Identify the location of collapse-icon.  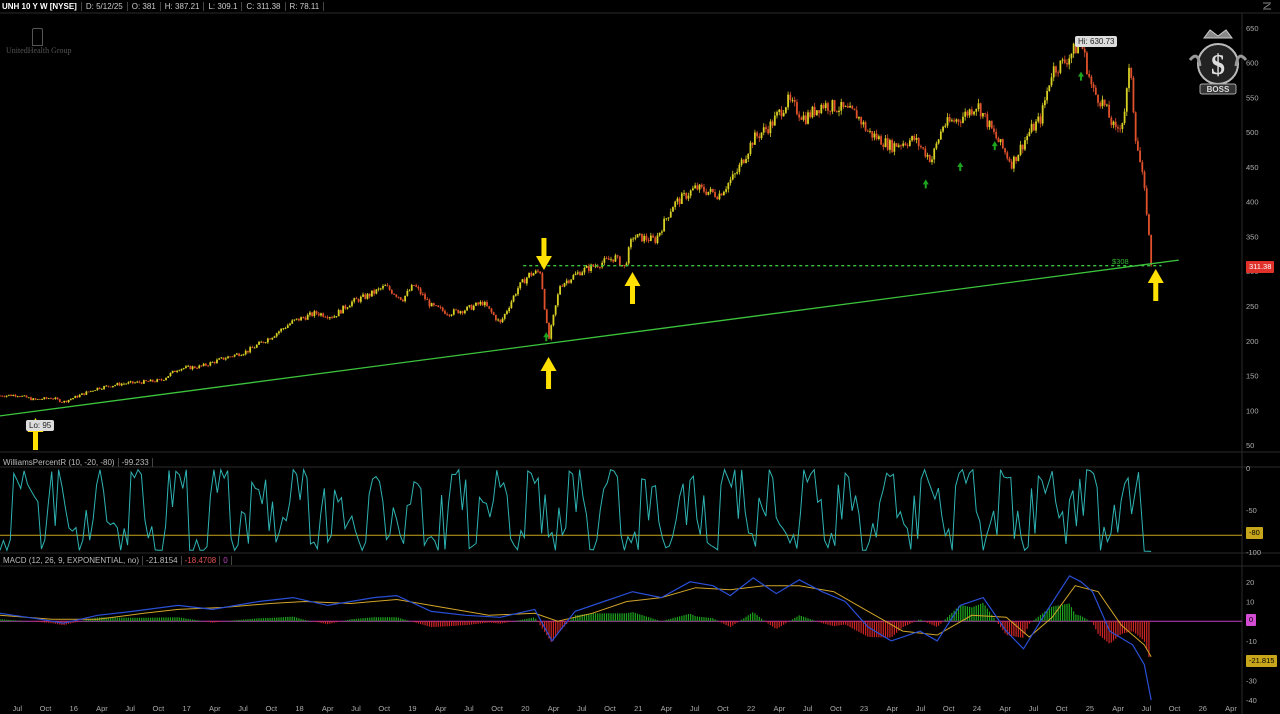
(1267, 6).